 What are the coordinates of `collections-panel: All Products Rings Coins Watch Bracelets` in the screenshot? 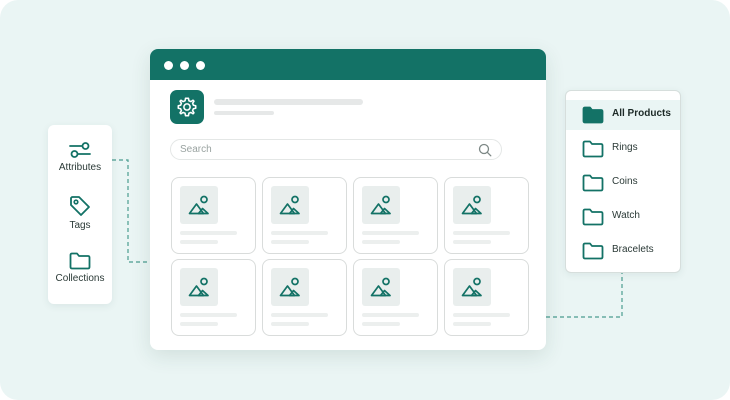 It's located at (623, 181).